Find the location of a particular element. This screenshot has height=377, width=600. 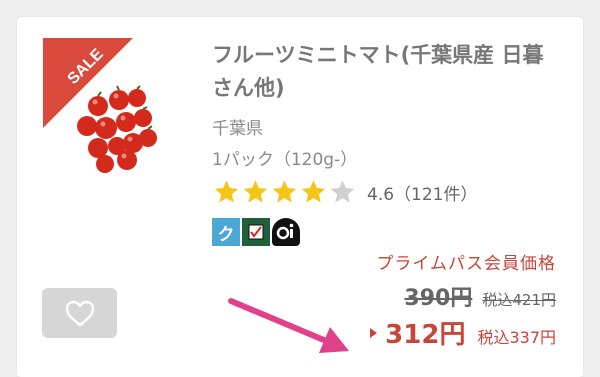

oi-icon is located at coordinates (286, 232).